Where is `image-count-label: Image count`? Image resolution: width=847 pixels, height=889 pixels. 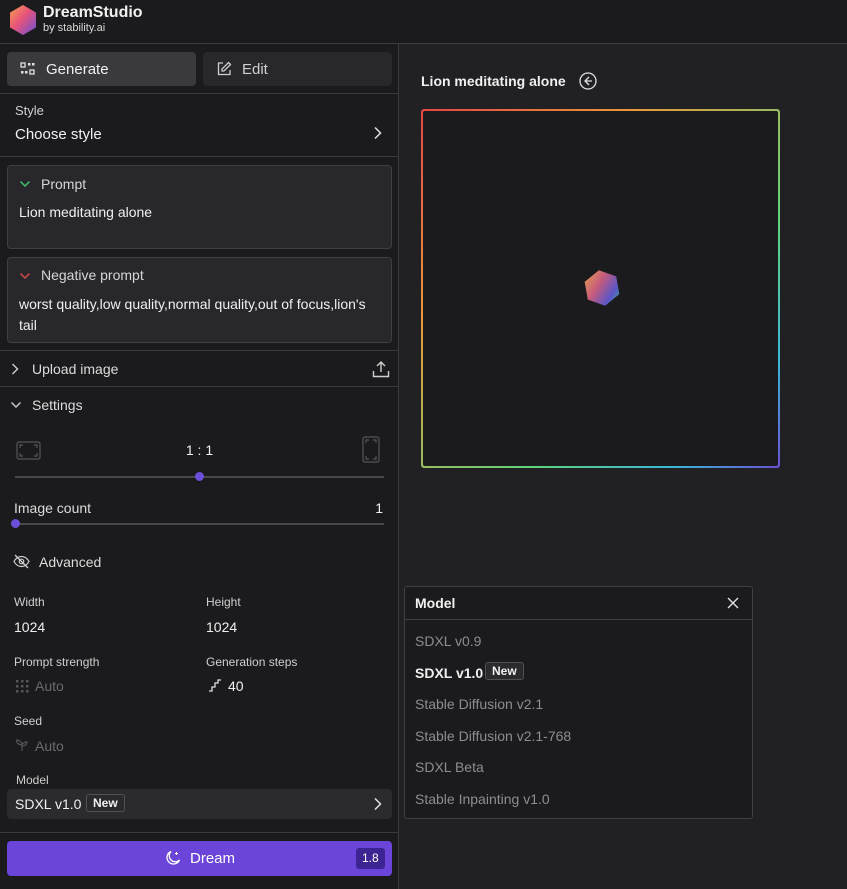
image-count-label: Image count is located at coordinates (53, 508).